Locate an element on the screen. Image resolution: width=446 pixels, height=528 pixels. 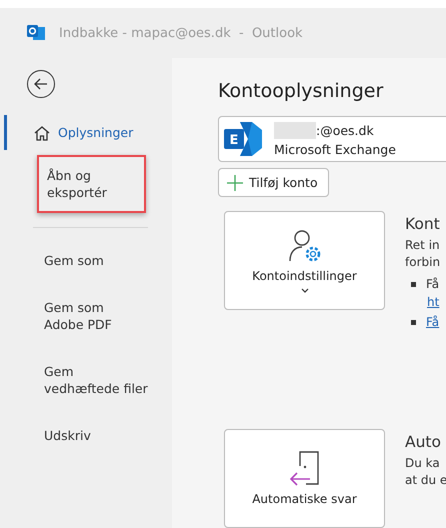
help-link: ht is located at coordinates (433, 302).